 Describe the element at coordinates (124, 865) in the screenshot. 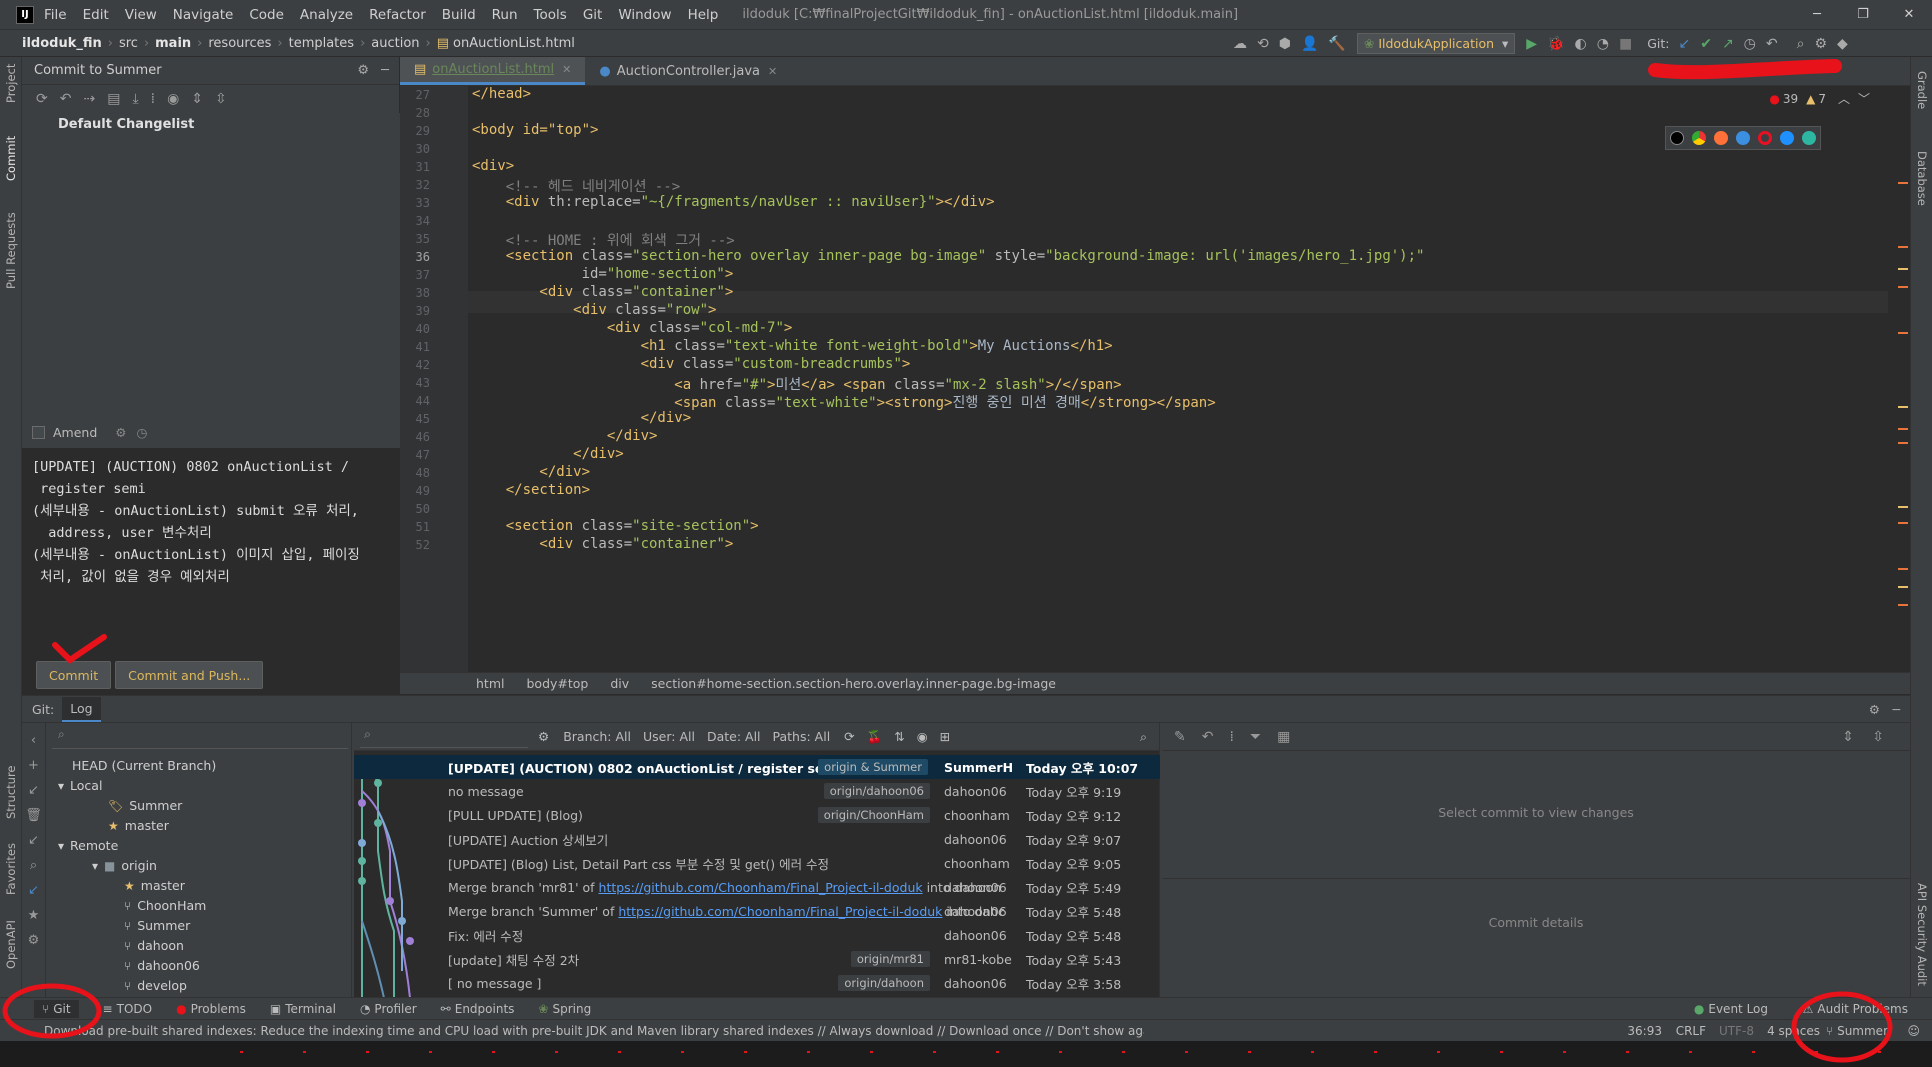

I see `origin-group: ▾ ■ origin` at that location.